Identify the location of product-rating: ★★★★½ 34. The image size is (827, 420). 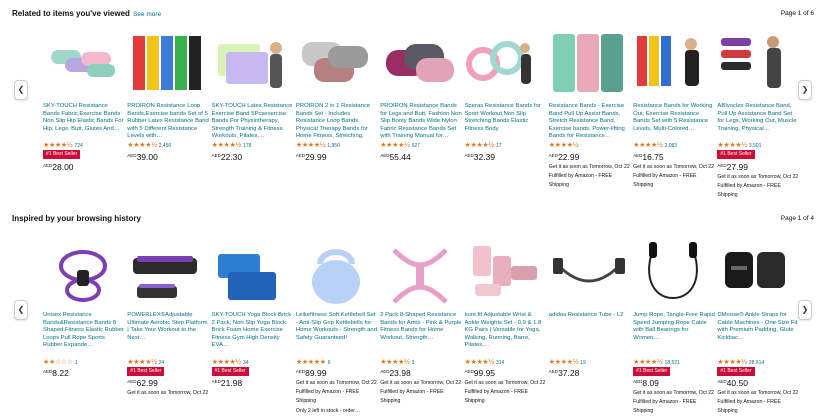
(230, 363).